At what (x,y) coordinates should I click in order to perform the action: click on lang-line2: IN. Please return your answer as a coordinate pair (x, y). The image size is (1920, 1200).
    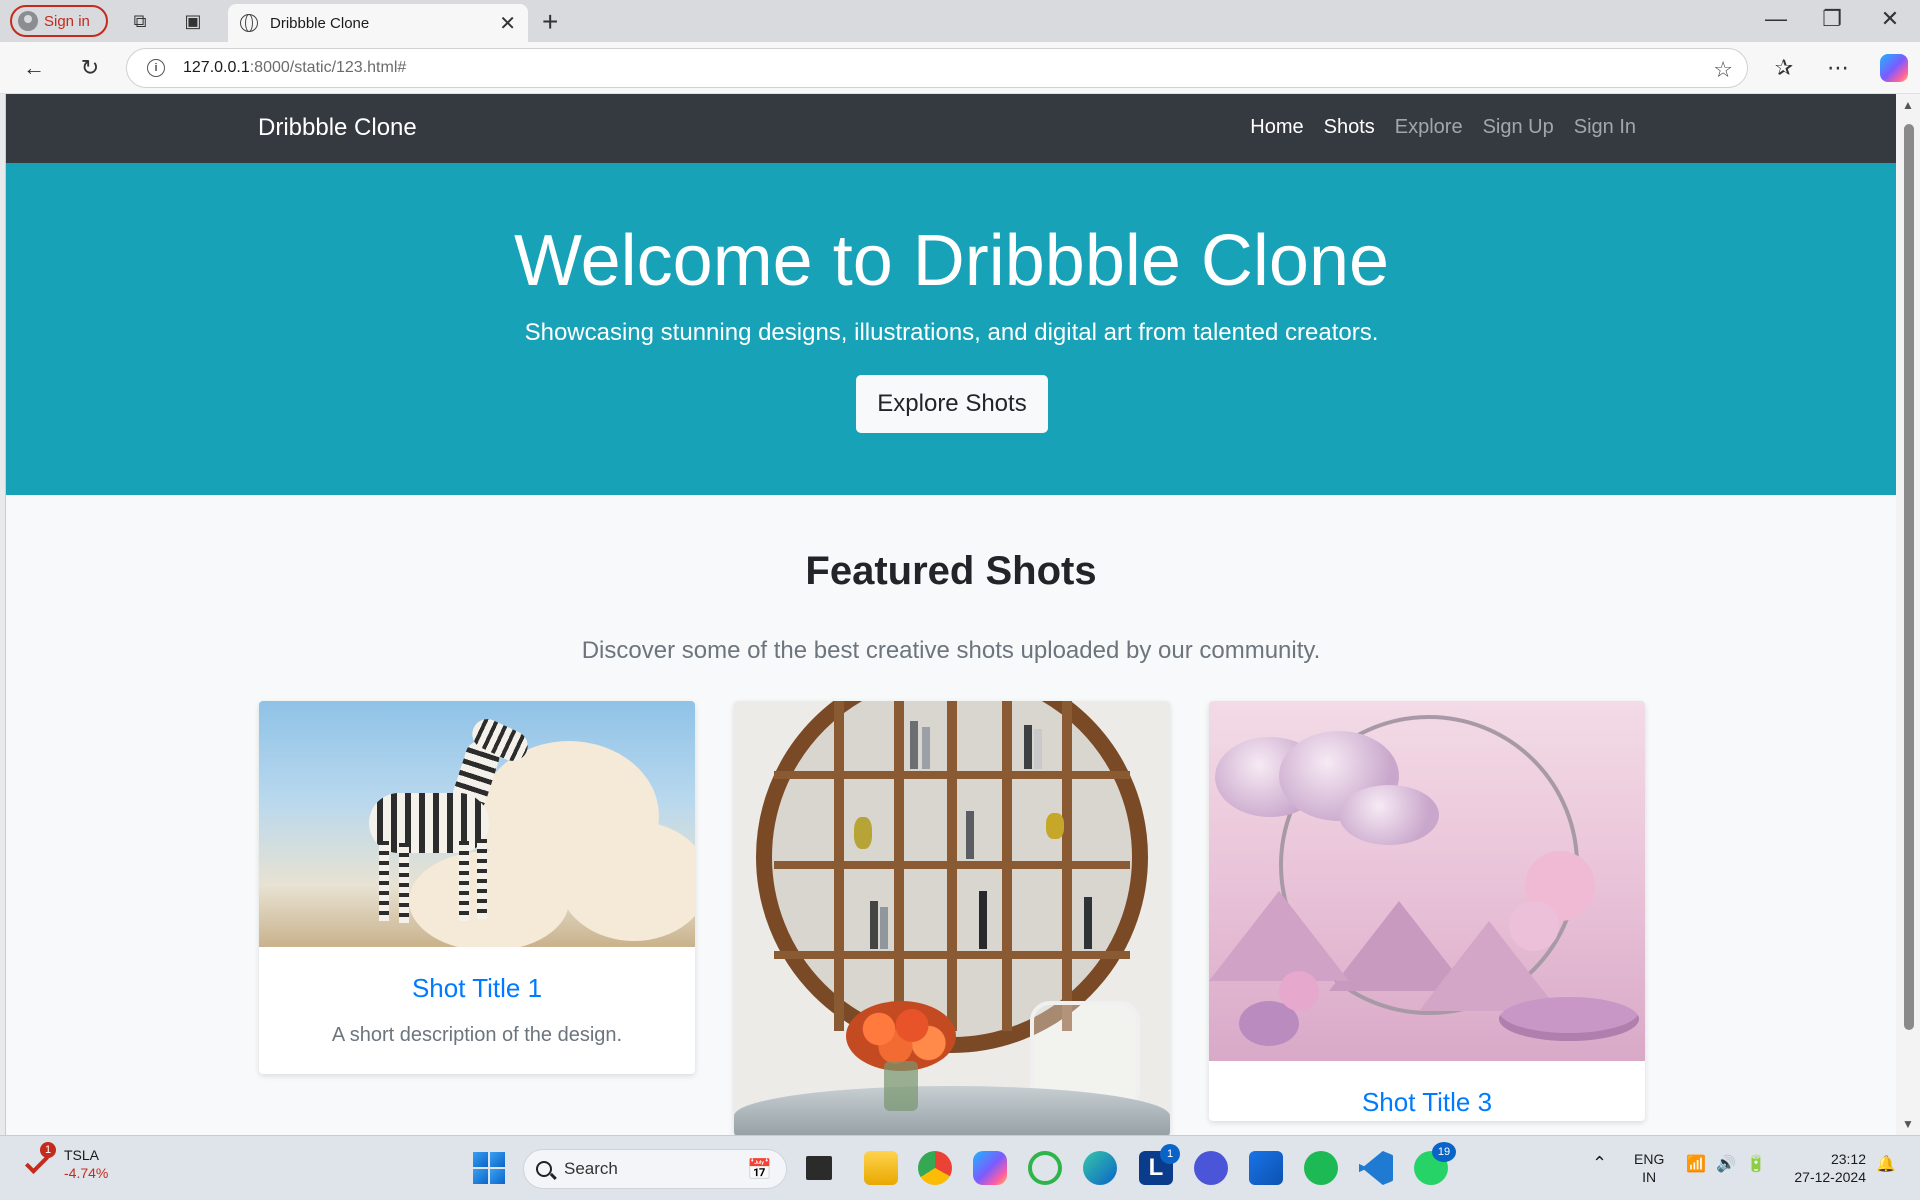
    Looking at the image, I should click on (1649, 1177).